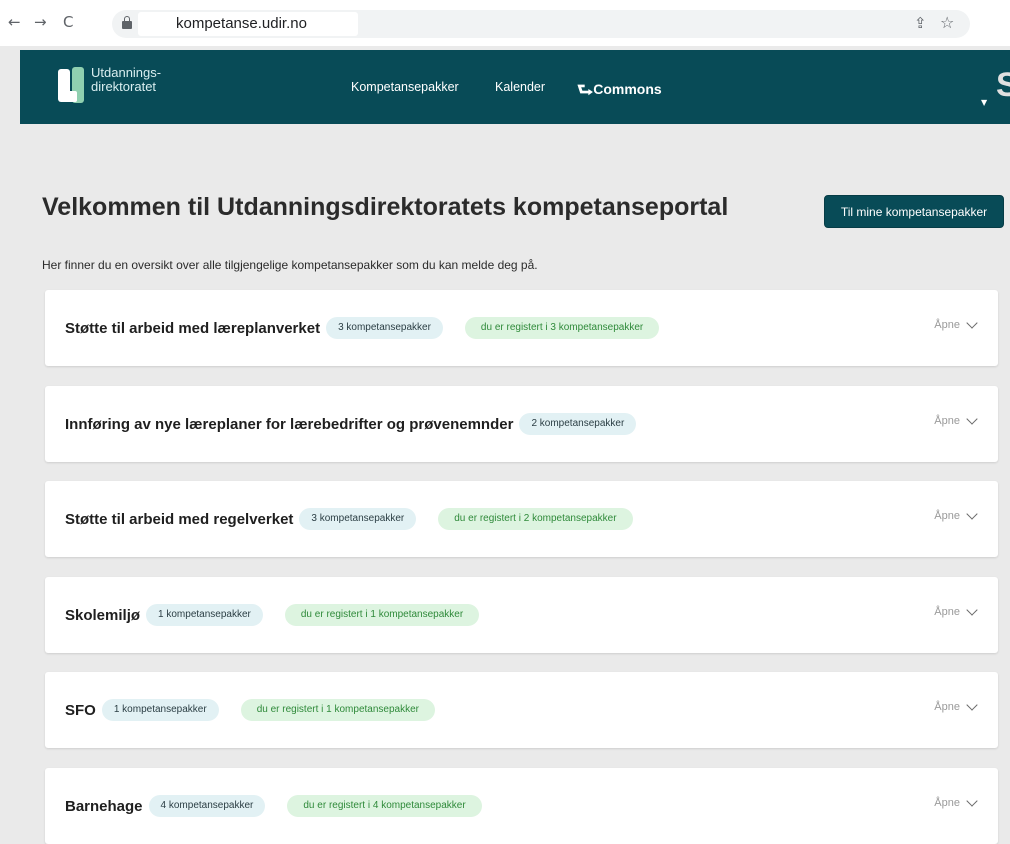  I want to click on site-logo-text: Utdannings- direktoratet, so click(126, 80).